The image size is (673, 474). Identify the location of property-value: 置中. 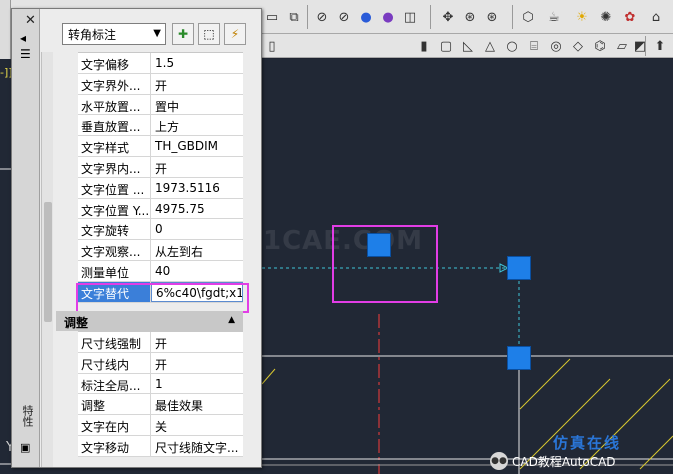
(197, 105).